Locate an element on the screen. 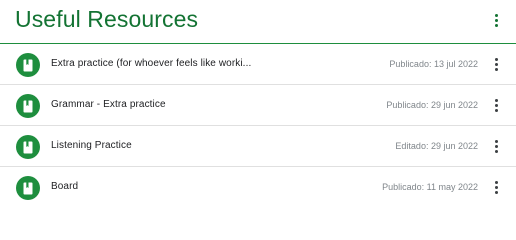  item-date: Editado: 29 jun 2022 is located at coordinates (436, 146).